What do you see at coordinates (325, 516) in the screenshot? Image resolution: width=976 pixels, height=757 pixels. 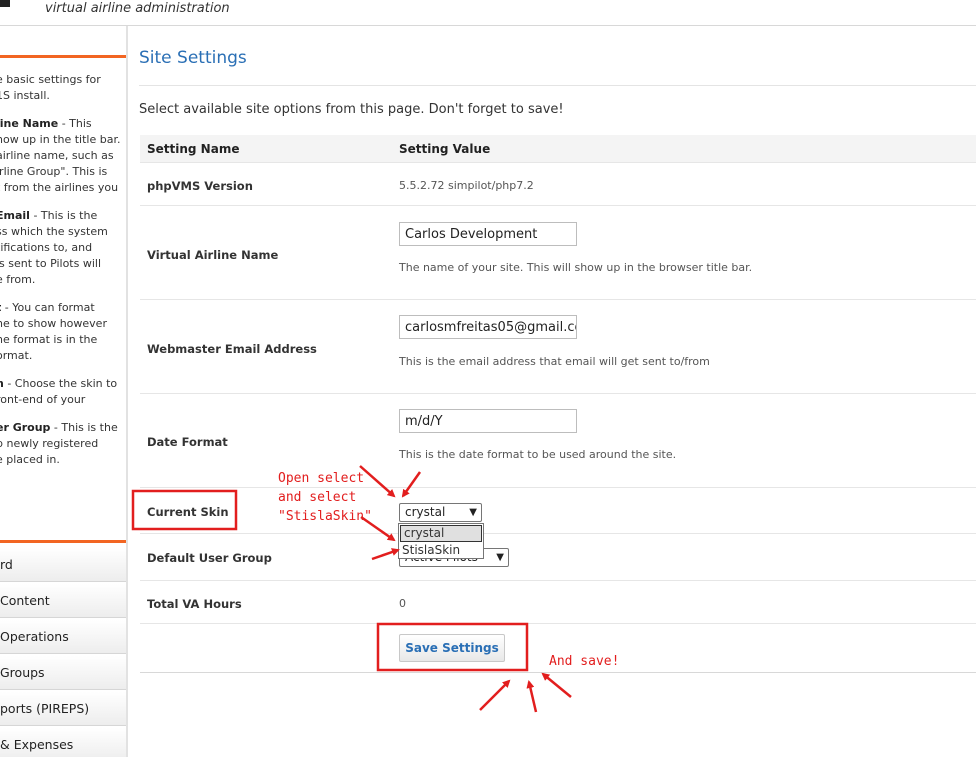 I see `annotation-line: "StislaSkin"` at bounding box center [325, 516].